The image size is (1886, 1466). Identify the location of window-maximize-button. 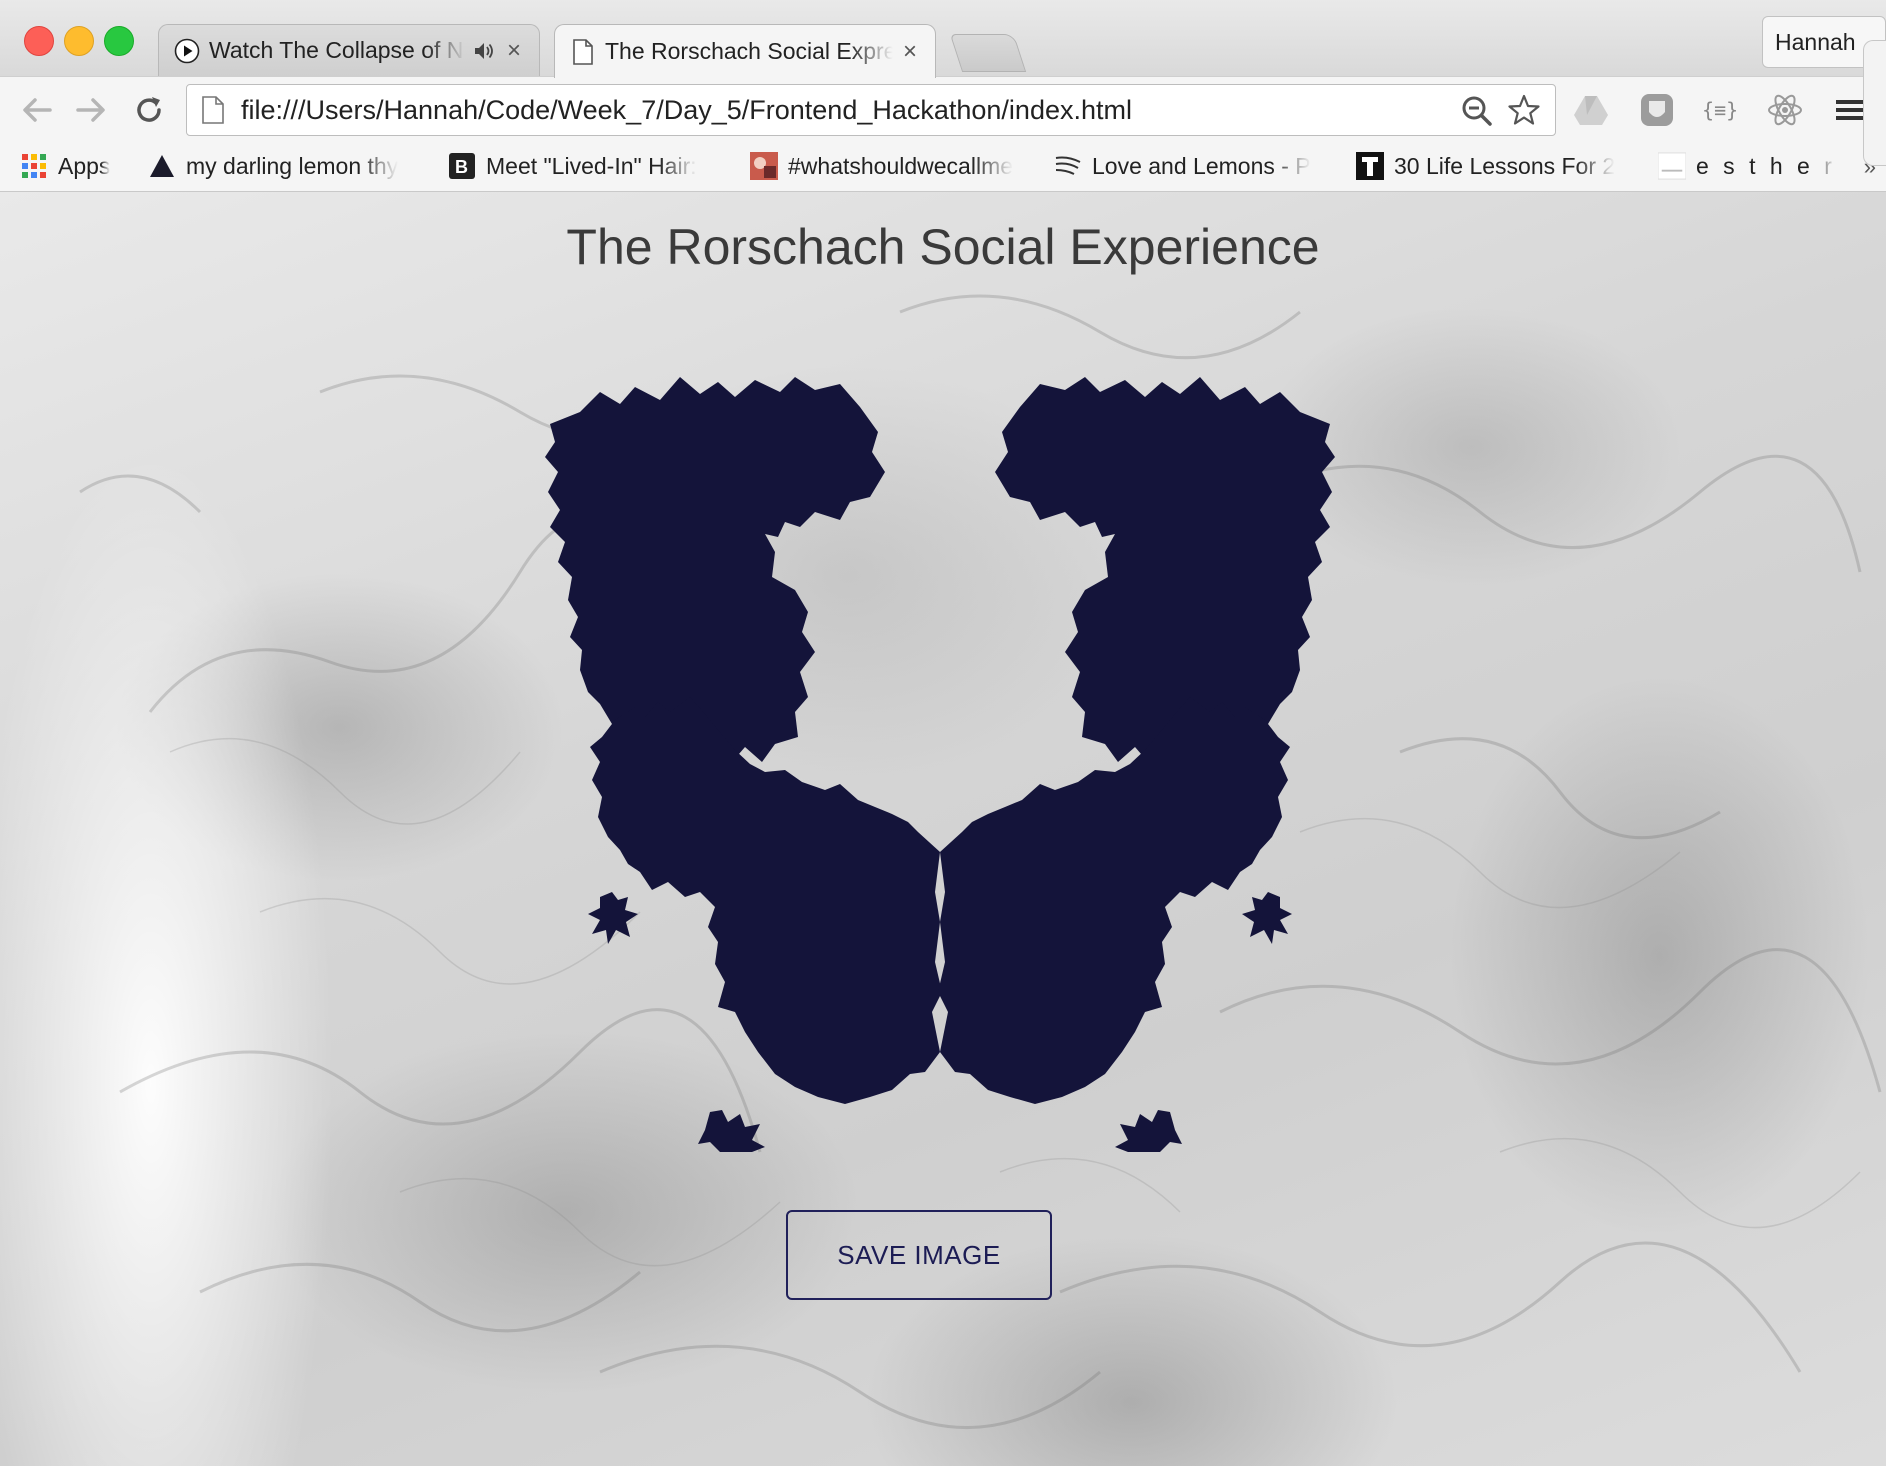
(119, 41).